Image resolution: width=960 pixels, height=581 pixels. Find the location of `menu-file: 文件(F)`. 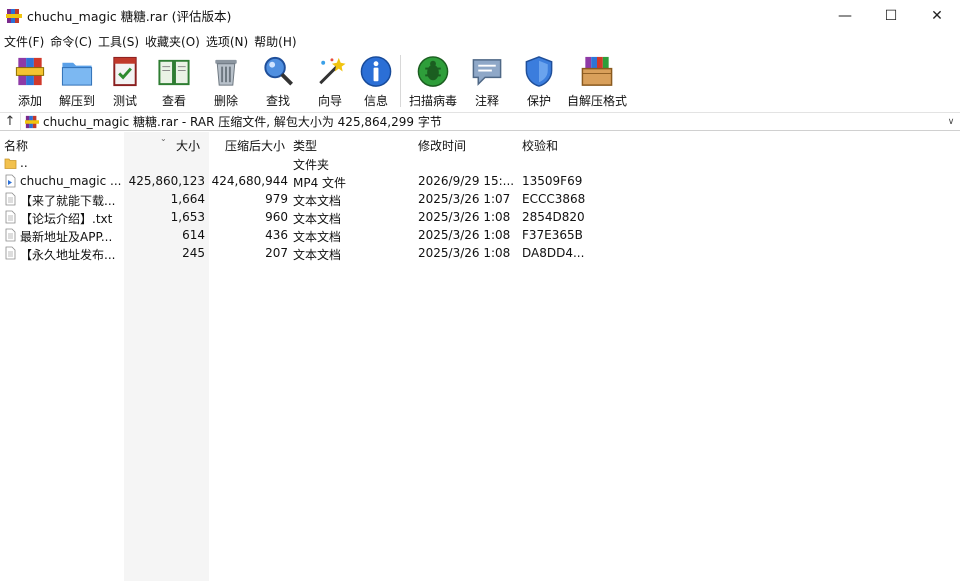

menu-file: 文件(F) is located at coordinates (25, 41).